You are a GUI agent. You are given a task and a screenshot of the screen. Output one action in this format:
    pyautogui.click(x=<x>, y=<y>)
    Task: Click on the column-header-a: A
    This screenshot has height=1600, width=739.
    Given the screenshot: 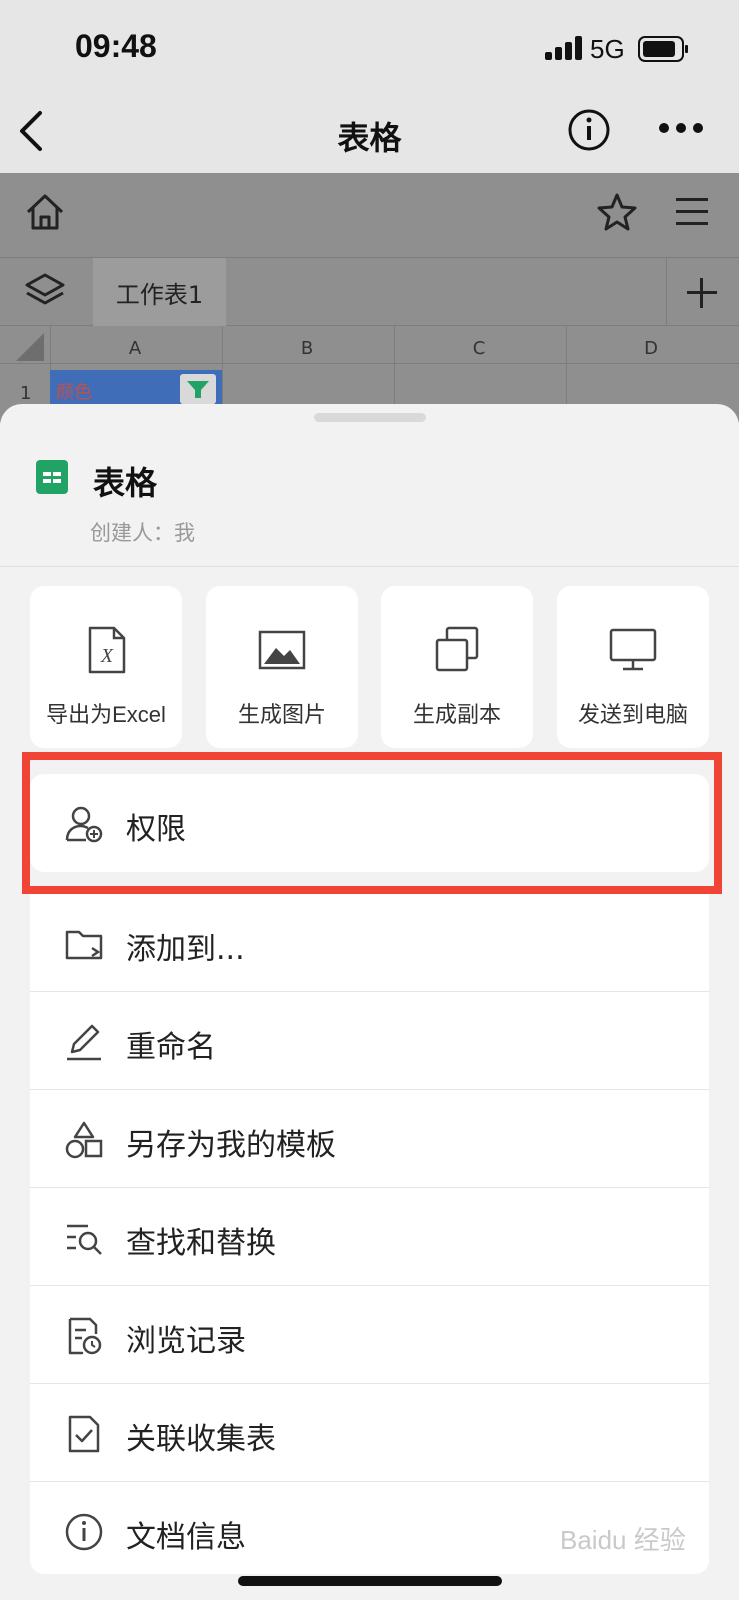 What is the action you would take?
    pyautogui.click(x=135, y=348)
    